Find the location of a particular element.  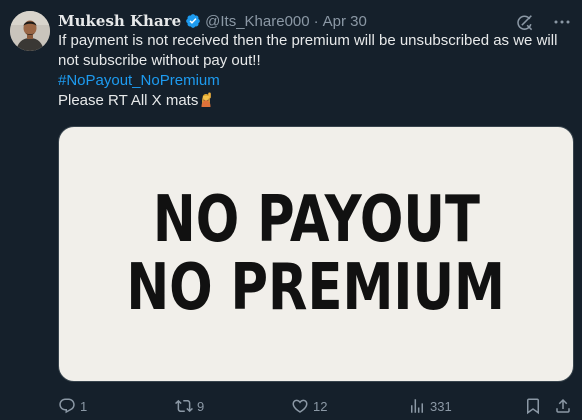

author-name: Mukesh Khare is located at coordinates (119, 21).